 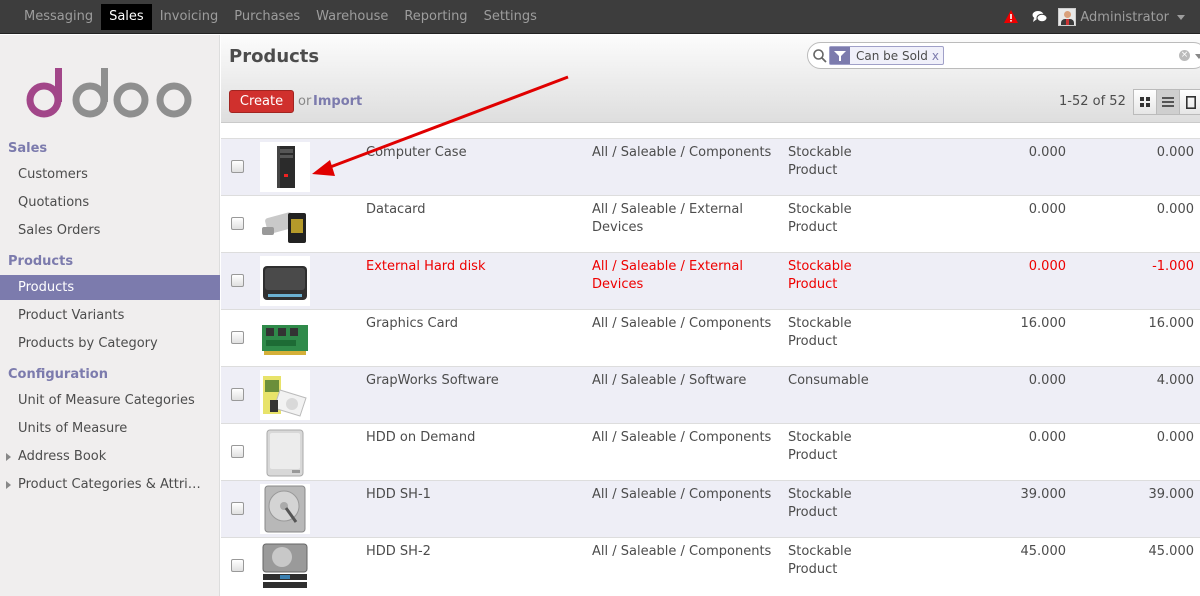 What do you see at coordinates (1003, 55) in the screenshot?
I see `search-bar: Can be Sold x ×` at bounding box center [1003, 55].